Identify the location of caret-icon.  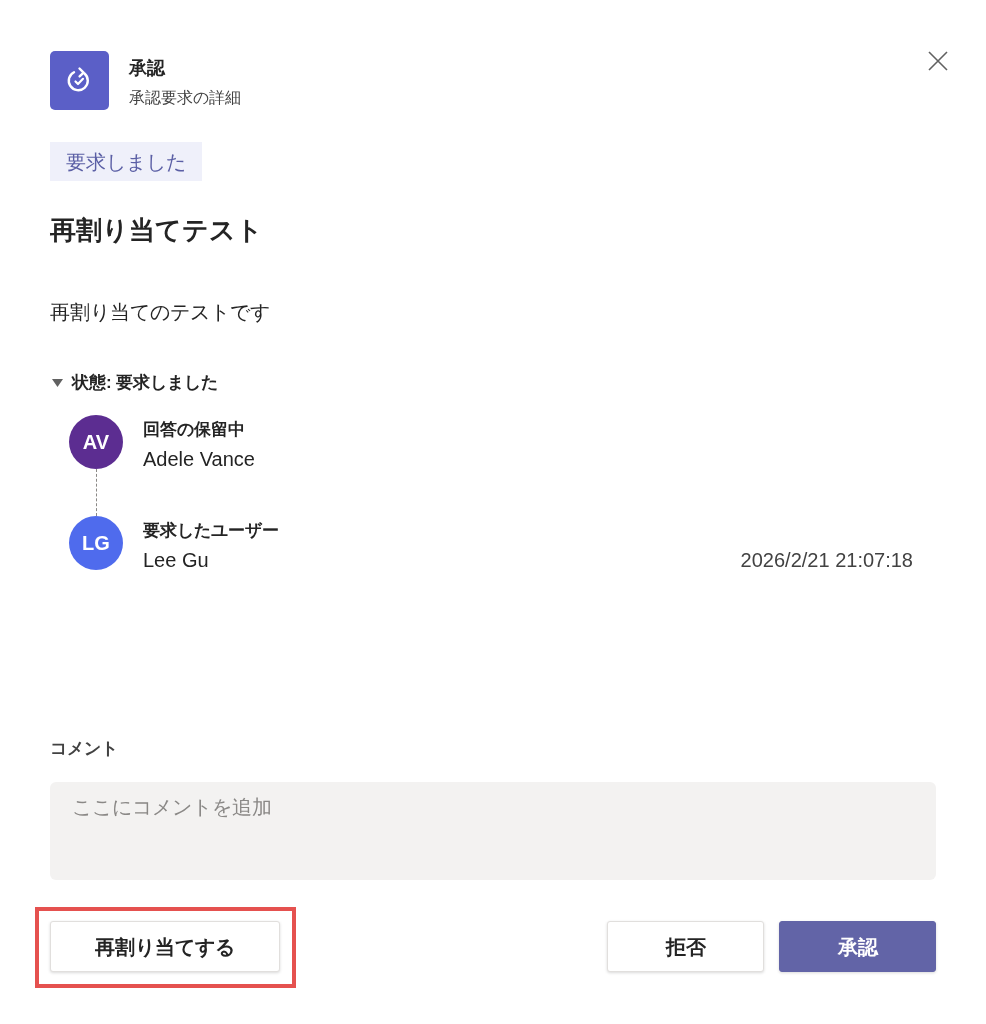
(57, 383).